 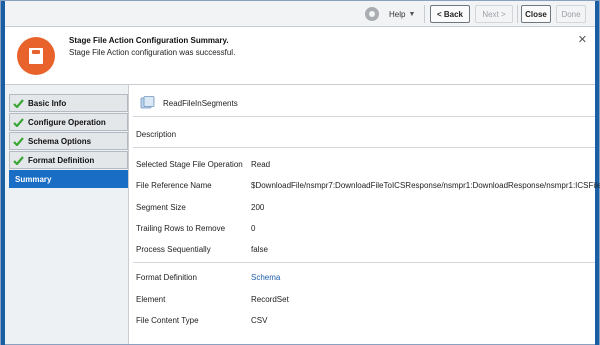 What do you see at coordinates (300, 14) in the screenshot?
I see `toolbar: Help ▼ < Back Next > Close Done` at bounding box center [300, 14].